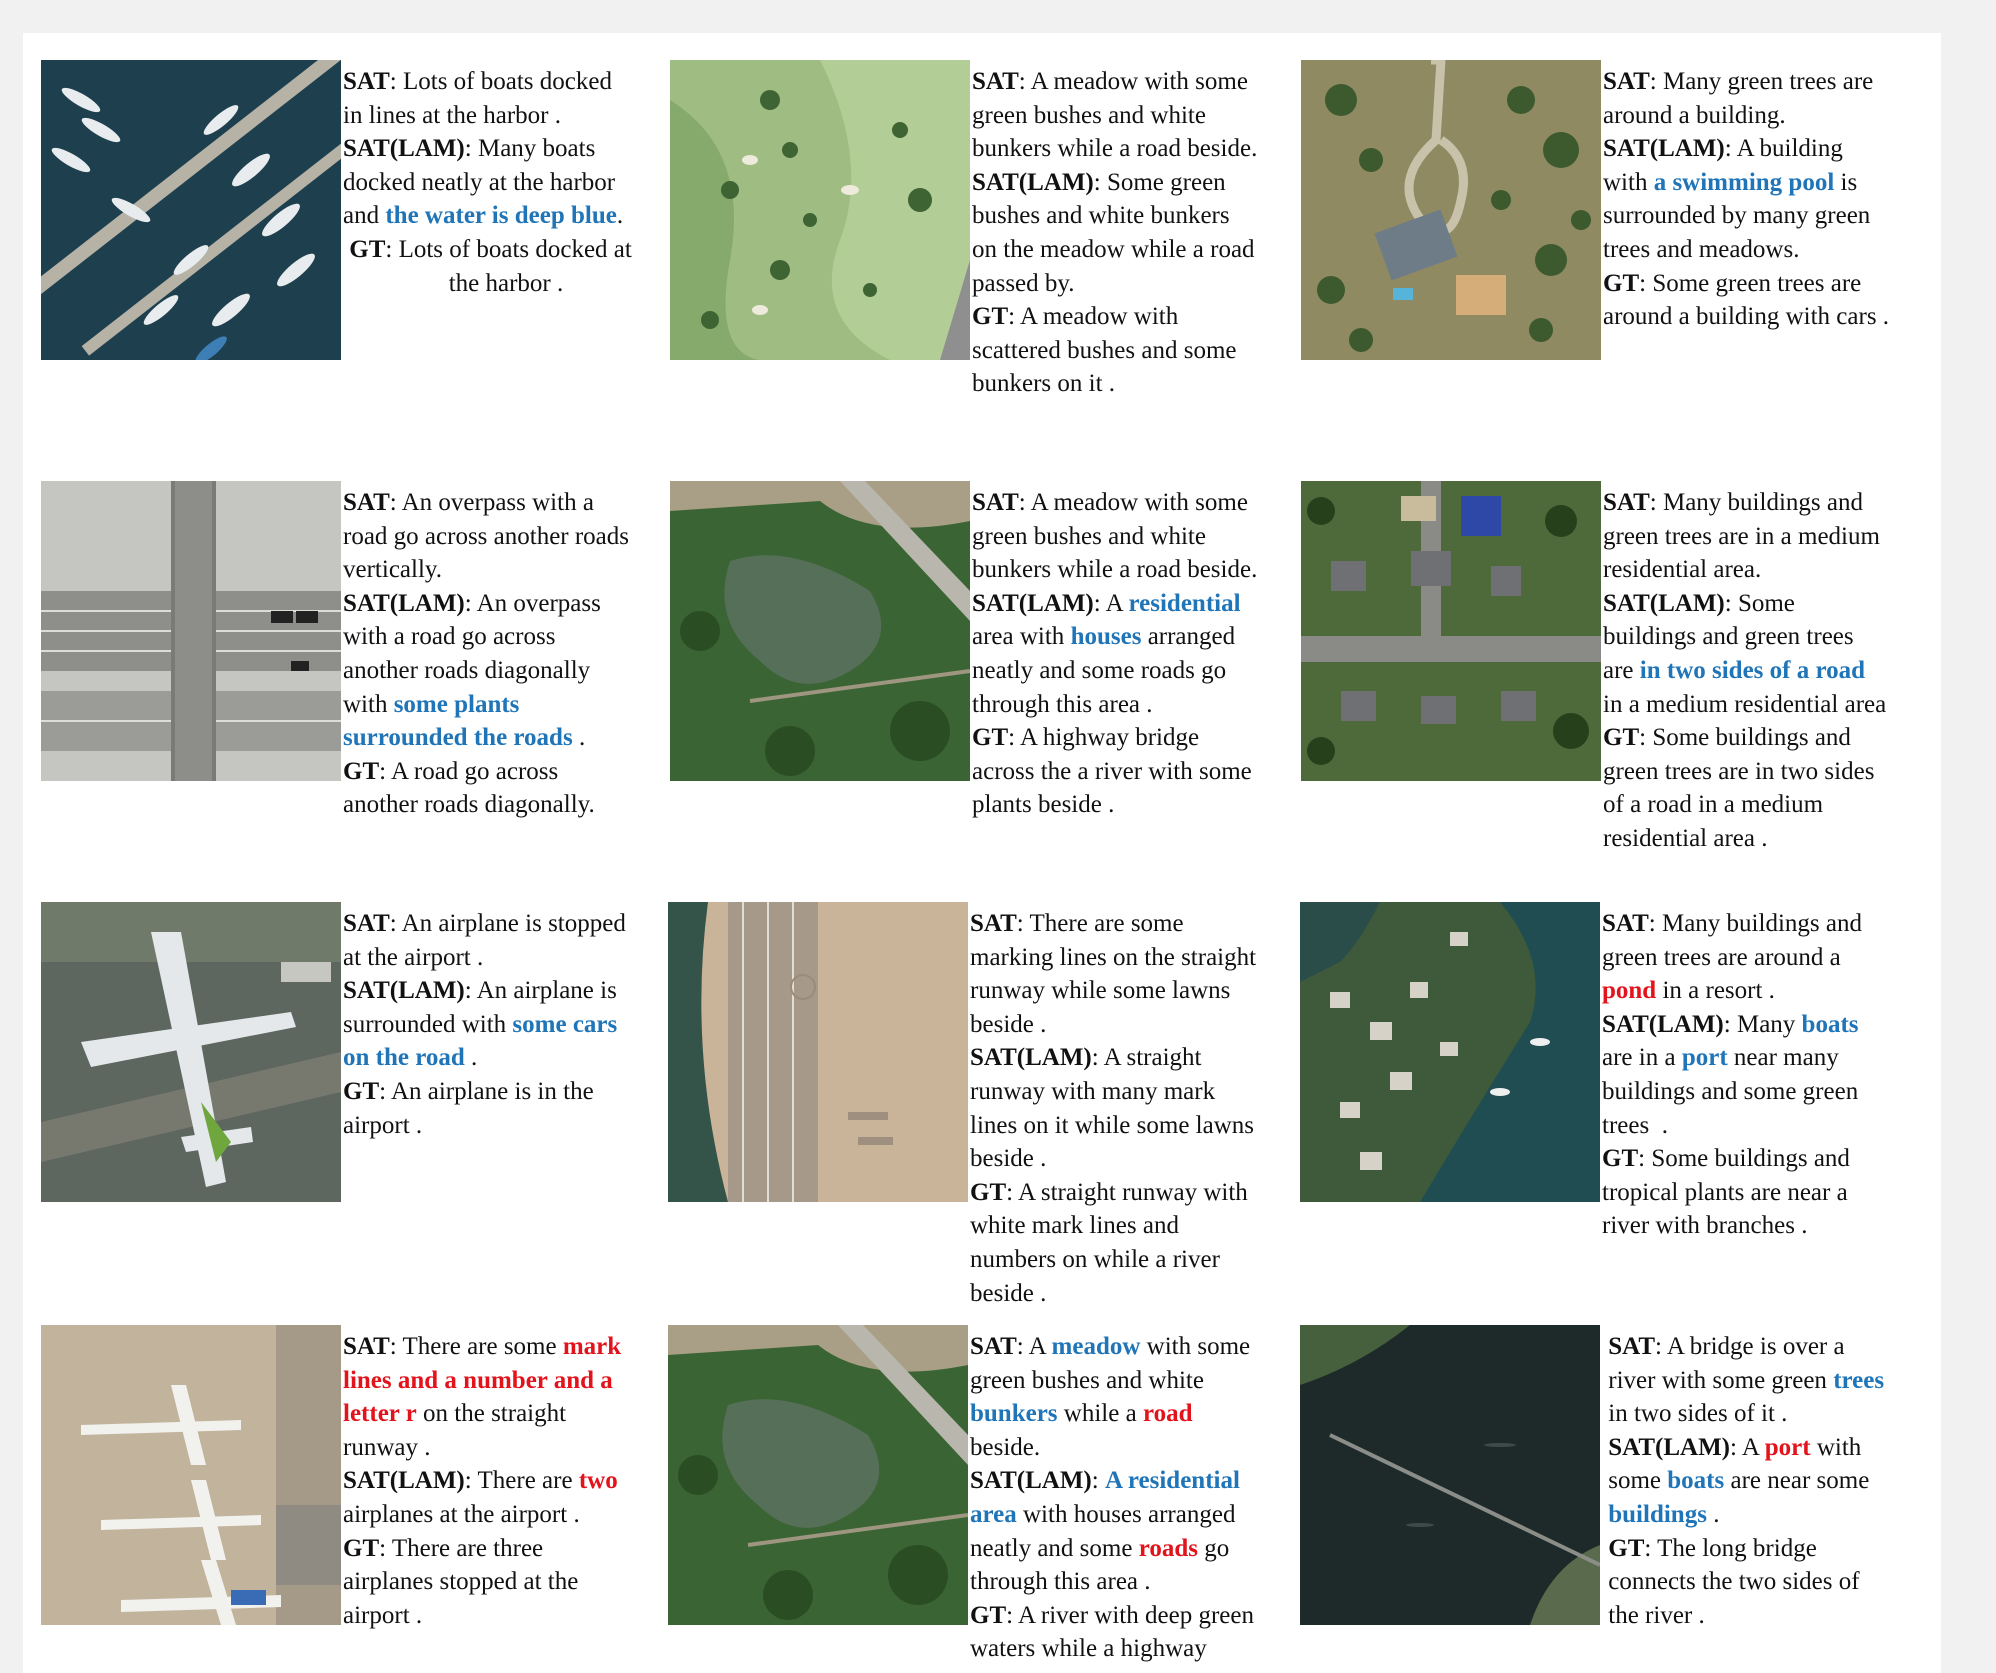 The height and width of the screenshot is (1673, 1996). What do you see at coordinates (478, 1380) in the screenshot?
I see `highlight-red: lines and a number and a` at bounding box center [478, 1380].